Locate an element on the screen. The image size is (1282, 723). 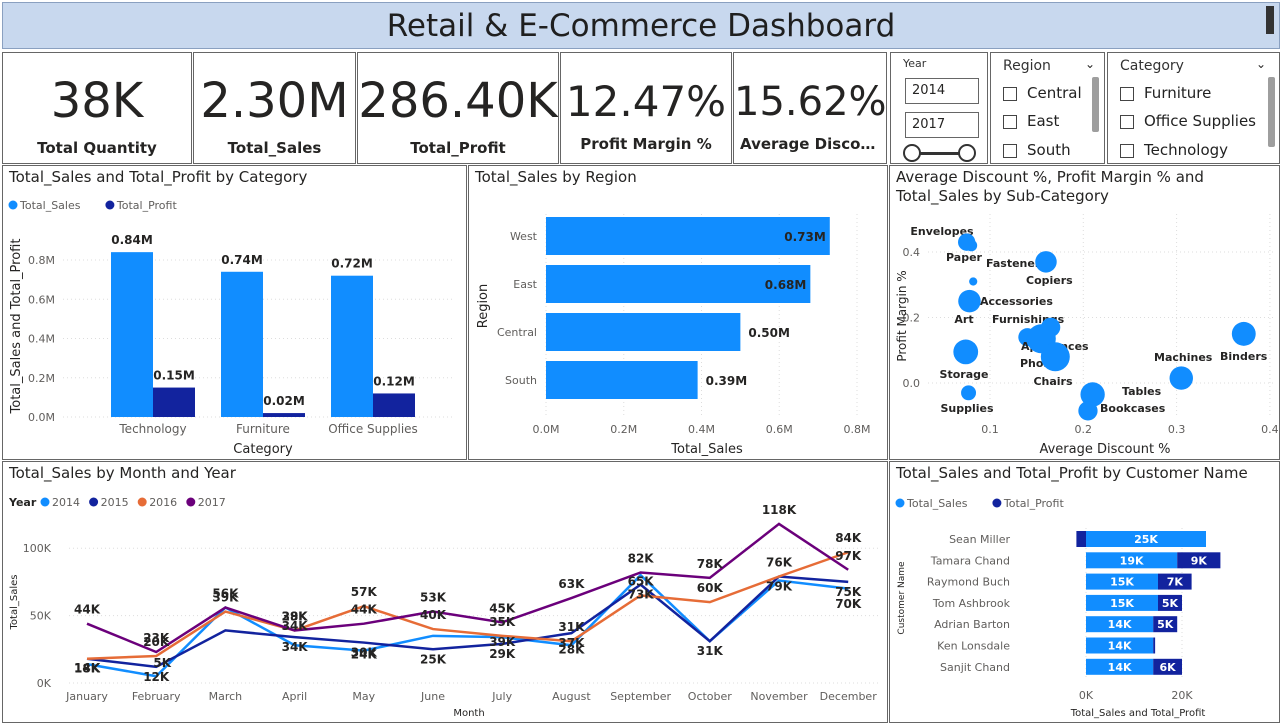
year-range-handle-end is located at coordinates (967, 153).